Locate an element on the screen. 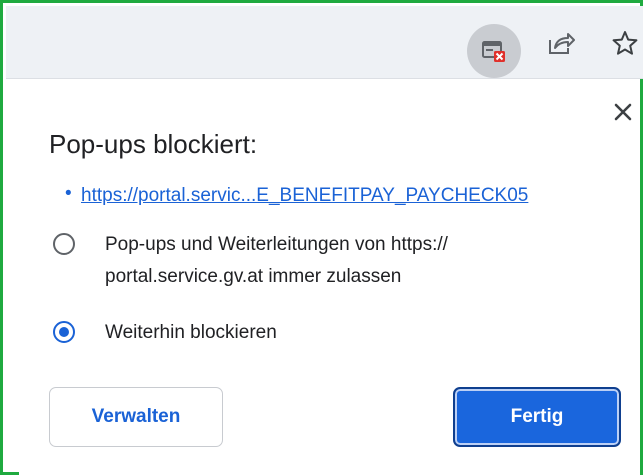  dialog-title: Pop-ups blockiert: is located at coordinates (153, 144).